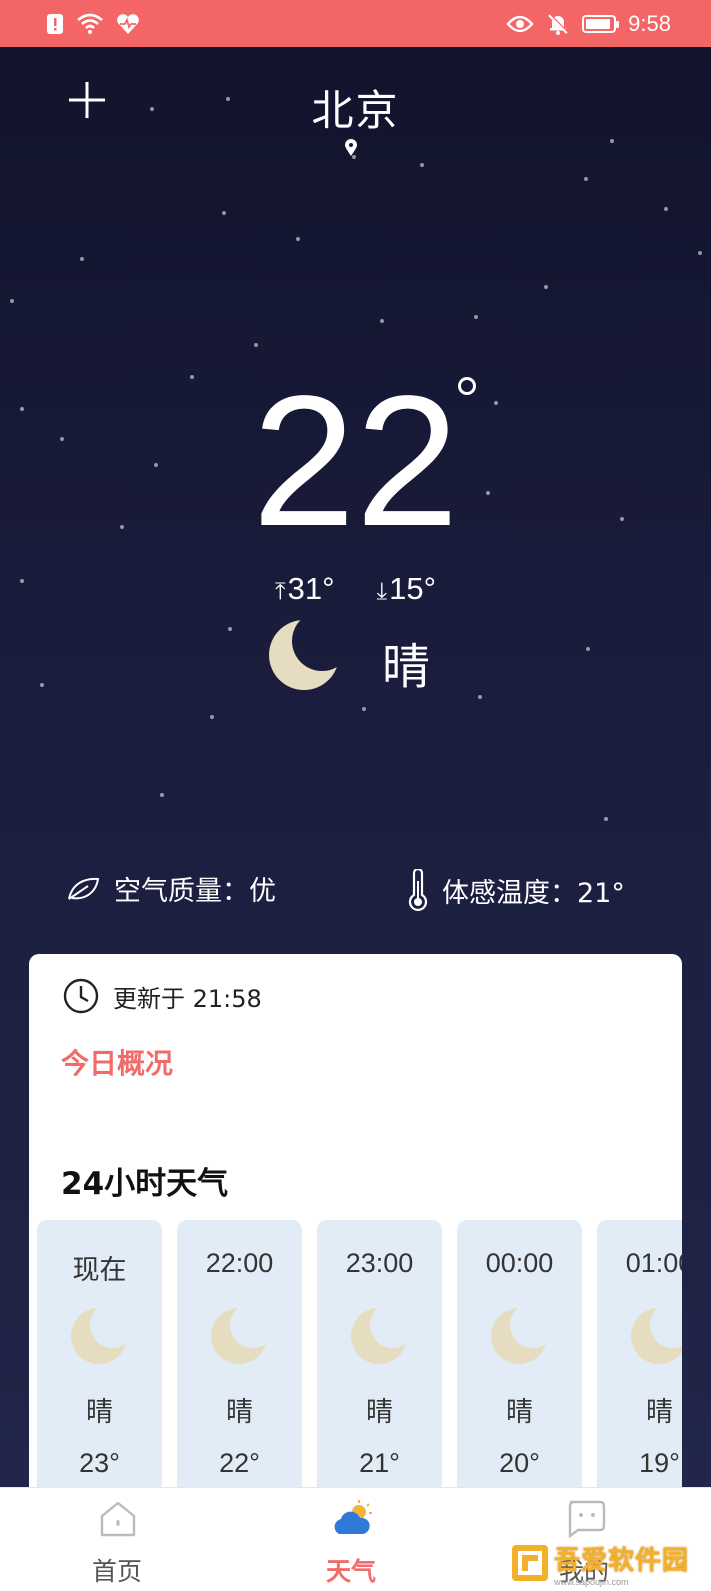 This screenshot has height=1591, width=711. What do you see at coordinates (353, 1517) in the screenshot?
I see `weather-icon` at bounding box center [353, 1517].